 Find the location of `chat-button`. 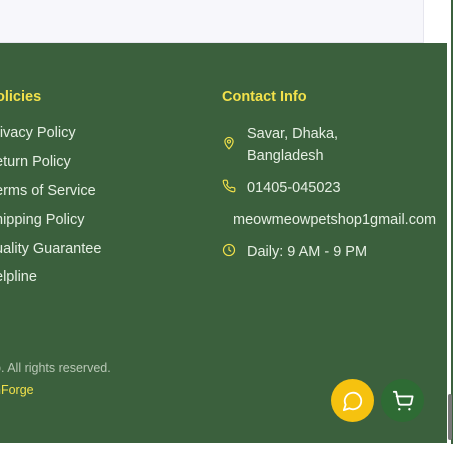

chat-button is located at coordinates (352, 400).